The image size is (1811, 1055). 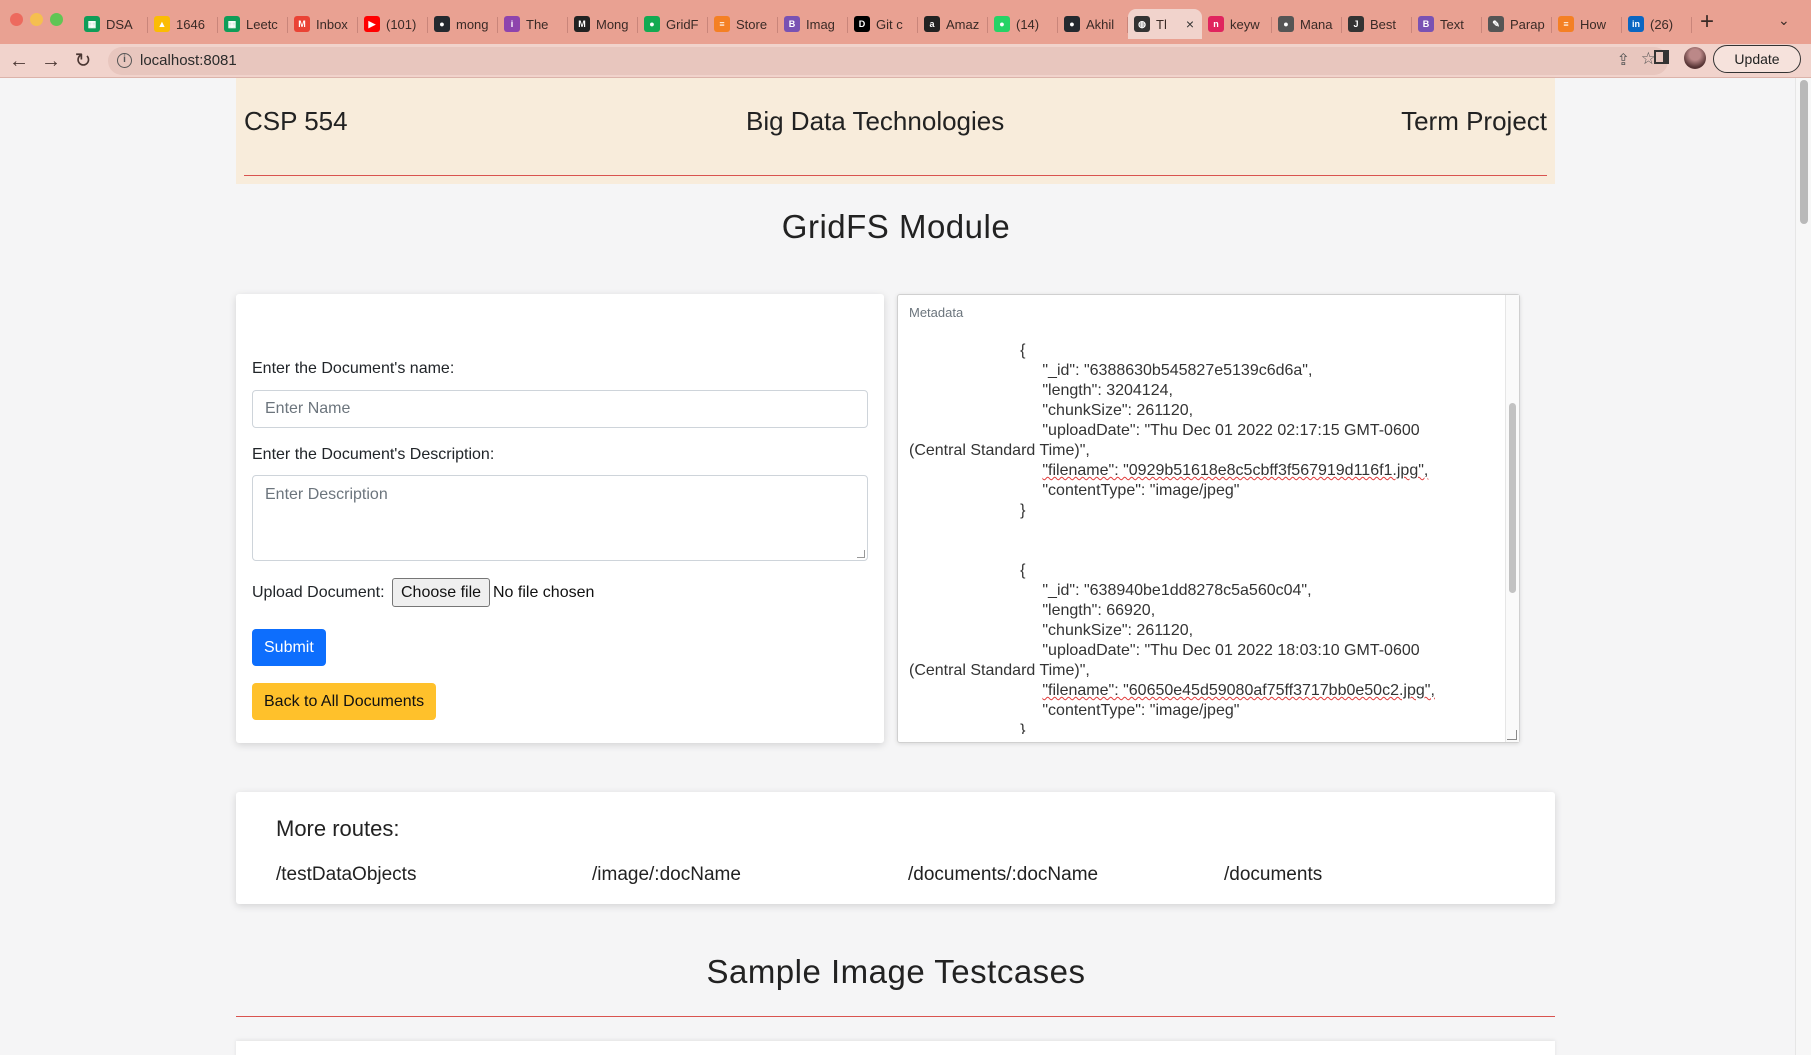 I want to click on page-scrollbar, so click(x=1803, y=566).